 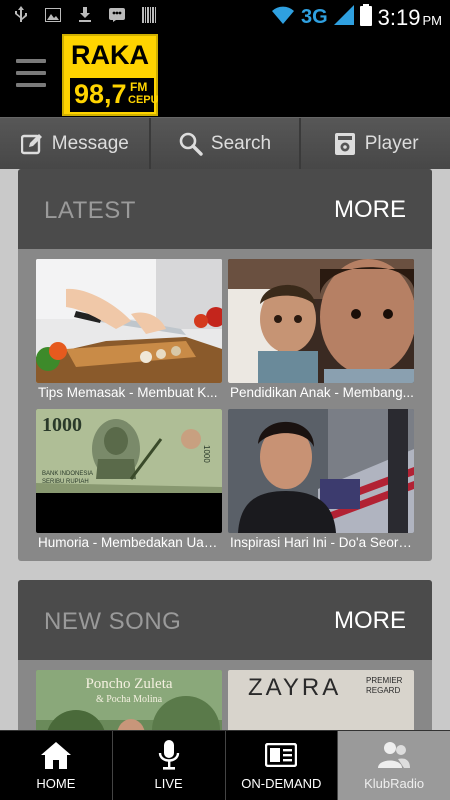 I want to click on bottom-navigation: HOME LIVE ON-DEMAND KlubRadio, so click(x=225, y=765).